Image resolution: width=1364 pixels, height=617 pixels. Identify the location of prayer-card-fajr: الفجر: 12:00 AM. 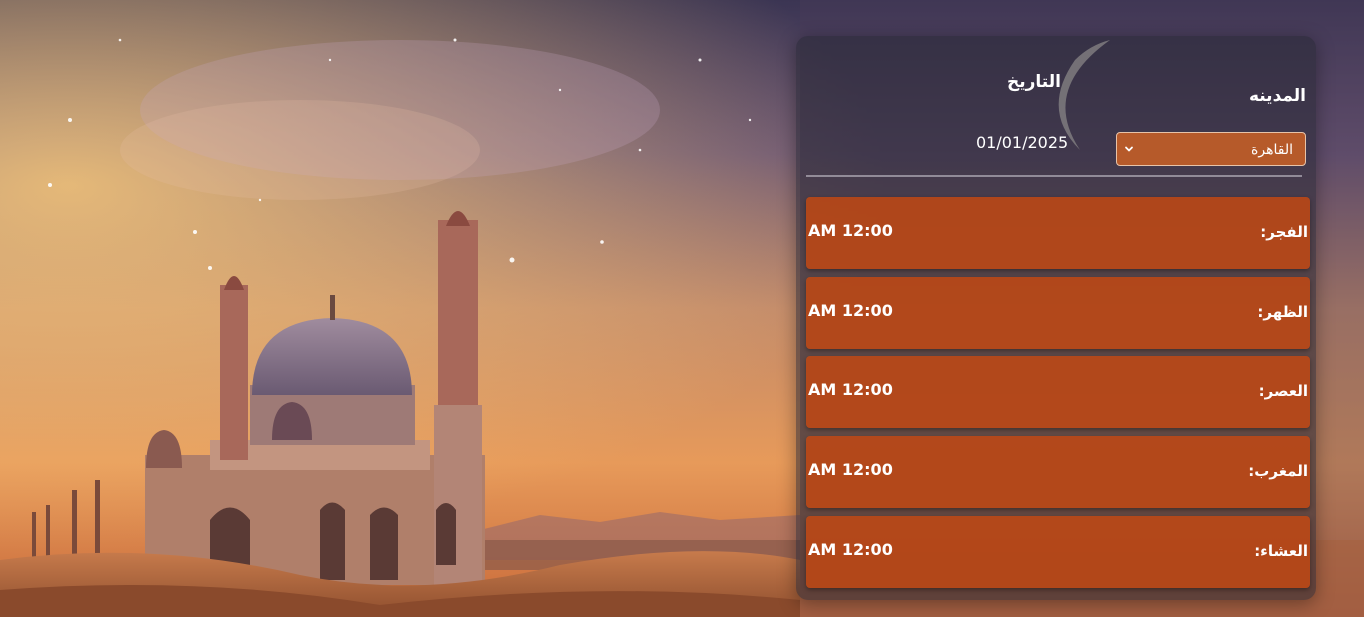
(1058, 233).